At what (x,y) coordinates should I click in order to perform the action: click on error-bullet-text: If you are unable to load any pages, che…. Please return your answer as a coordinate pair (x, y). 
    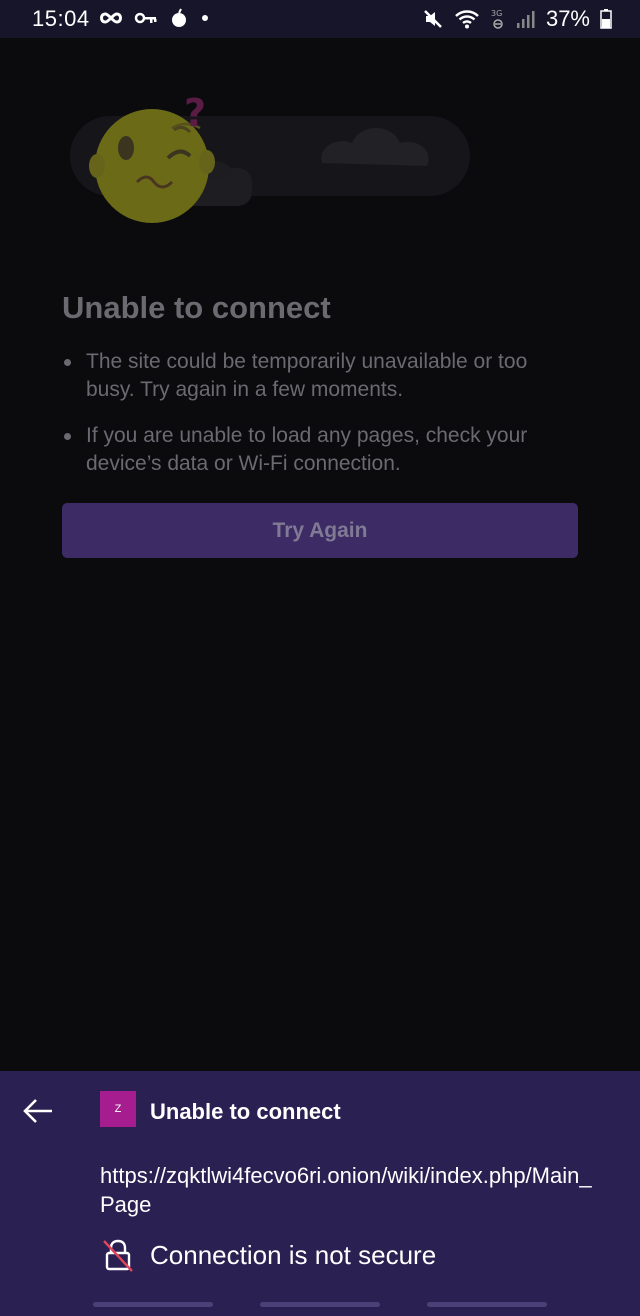
    Looking at the image, I should click on (307, 449).